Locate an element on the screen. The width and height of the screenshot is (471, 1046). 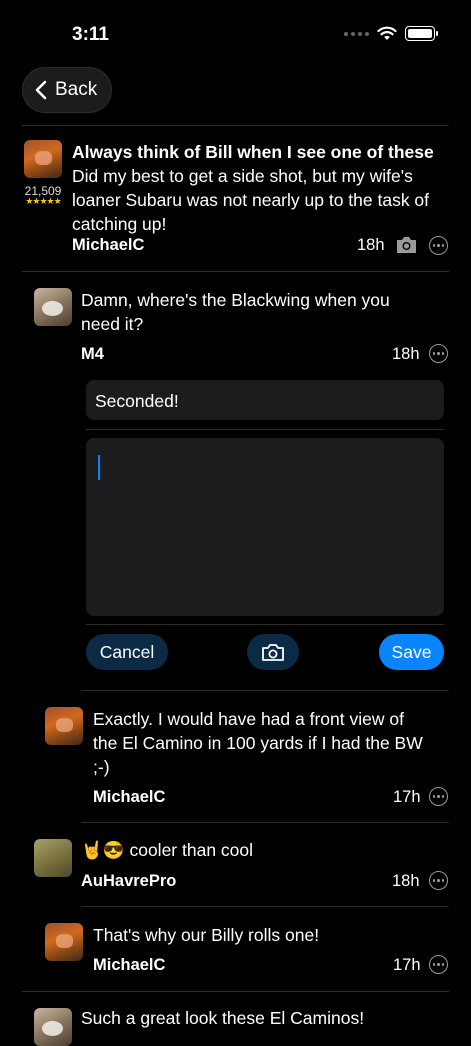
status-icons is located at coordinates (391, 33).